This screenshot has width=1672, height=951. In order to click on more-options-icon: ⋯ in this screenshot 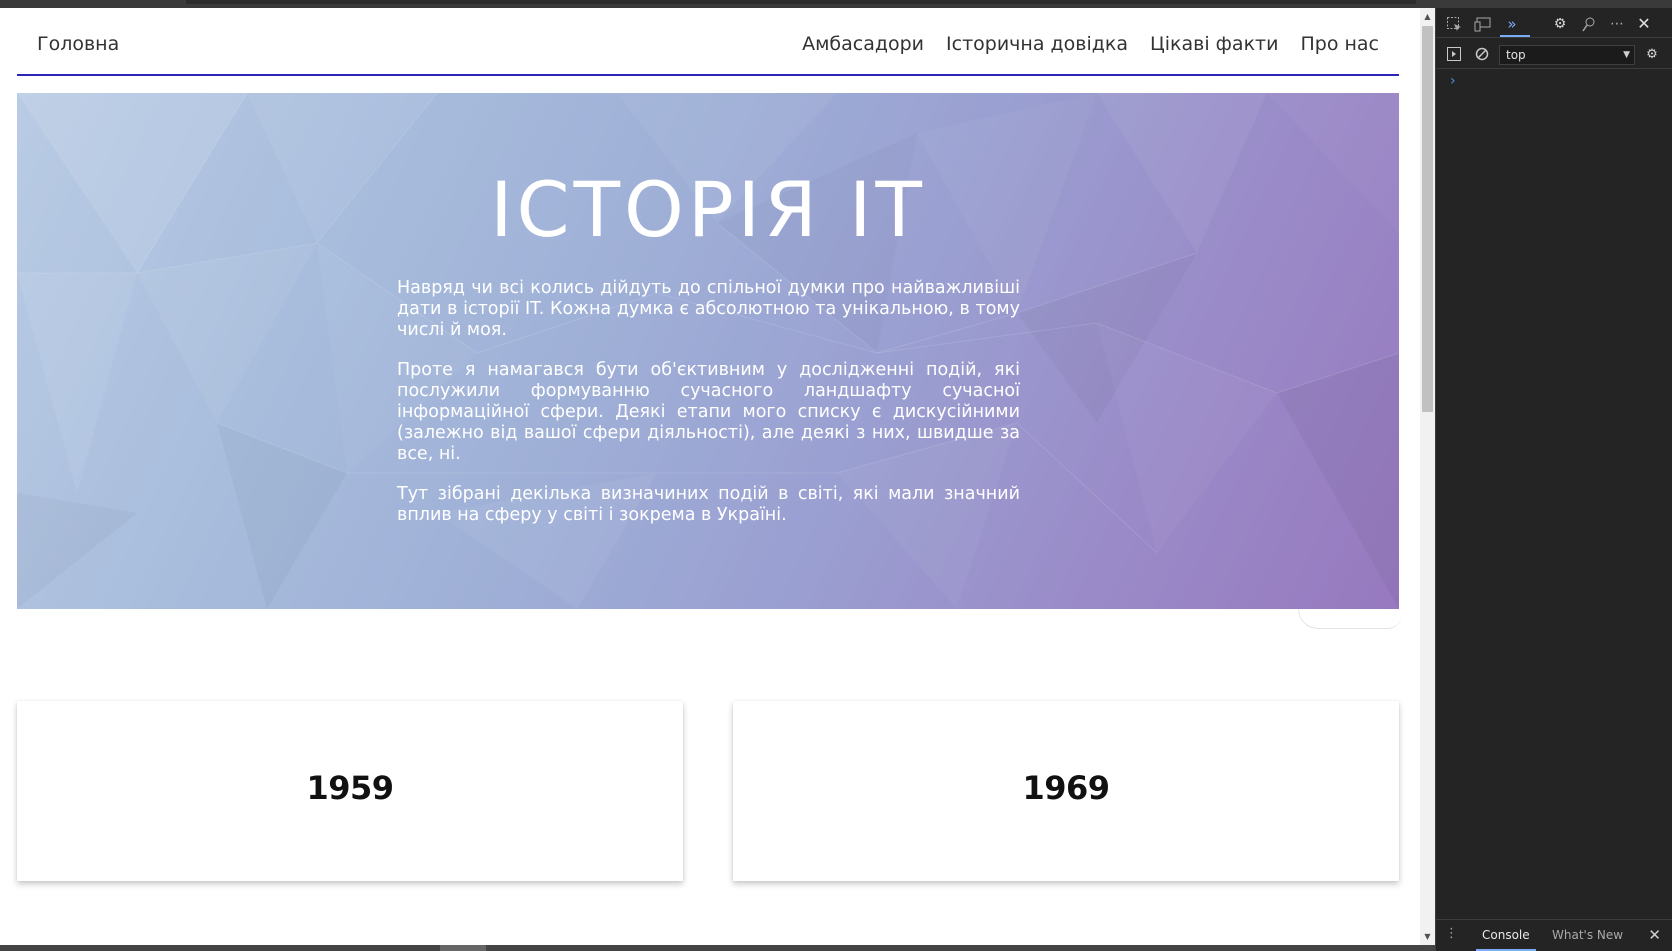, I will do `click(1617, 24)`.